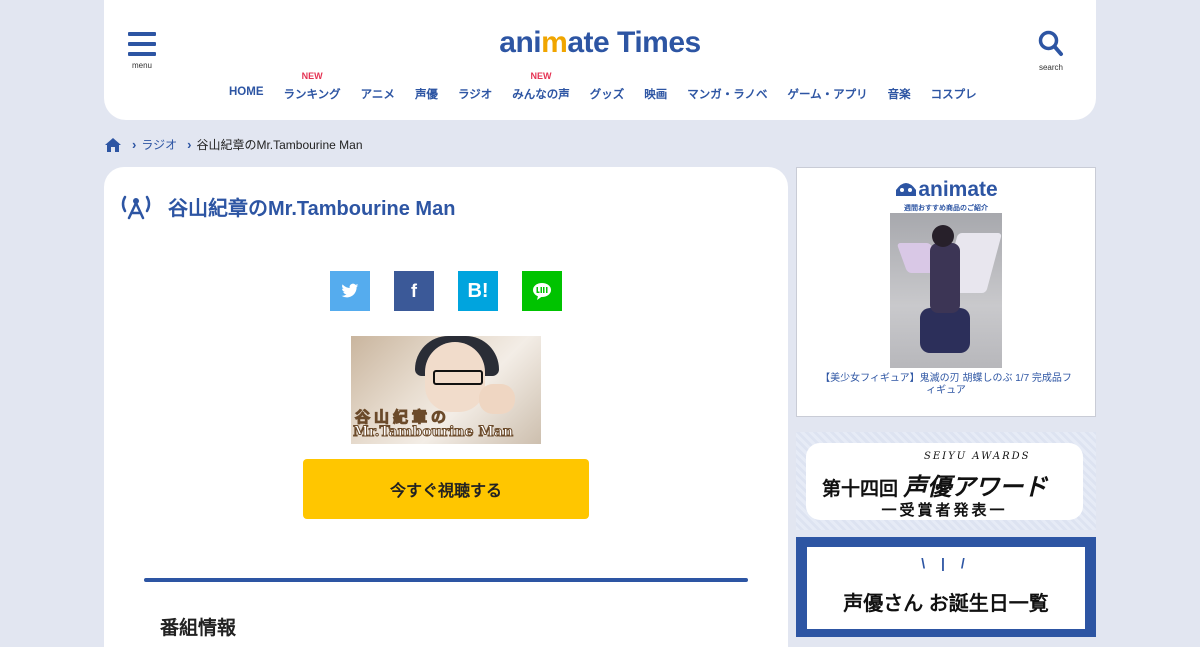 Image resolution: width=1200 pixels, height=647 pixels. I want to click on hatena-share-button: B!, so click(478, 291).